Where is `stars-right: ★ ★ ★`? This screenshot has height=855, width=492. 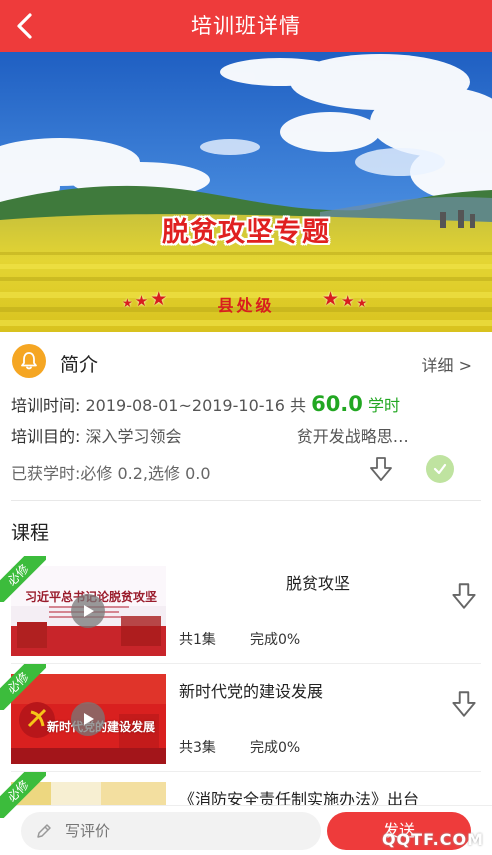
stars-right: ★ ★ ★ is located at coordinates (345, 299).